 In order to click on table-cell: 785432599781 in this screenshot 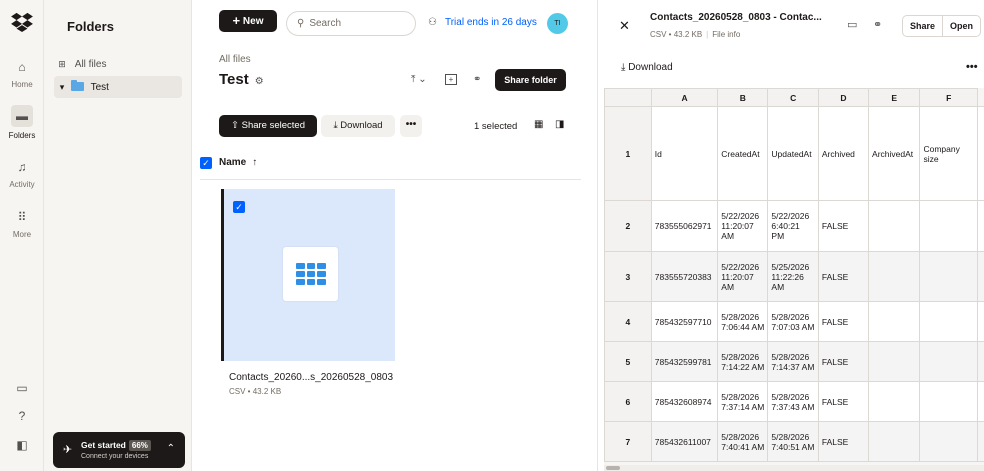, I will do `click(684, 361)`.